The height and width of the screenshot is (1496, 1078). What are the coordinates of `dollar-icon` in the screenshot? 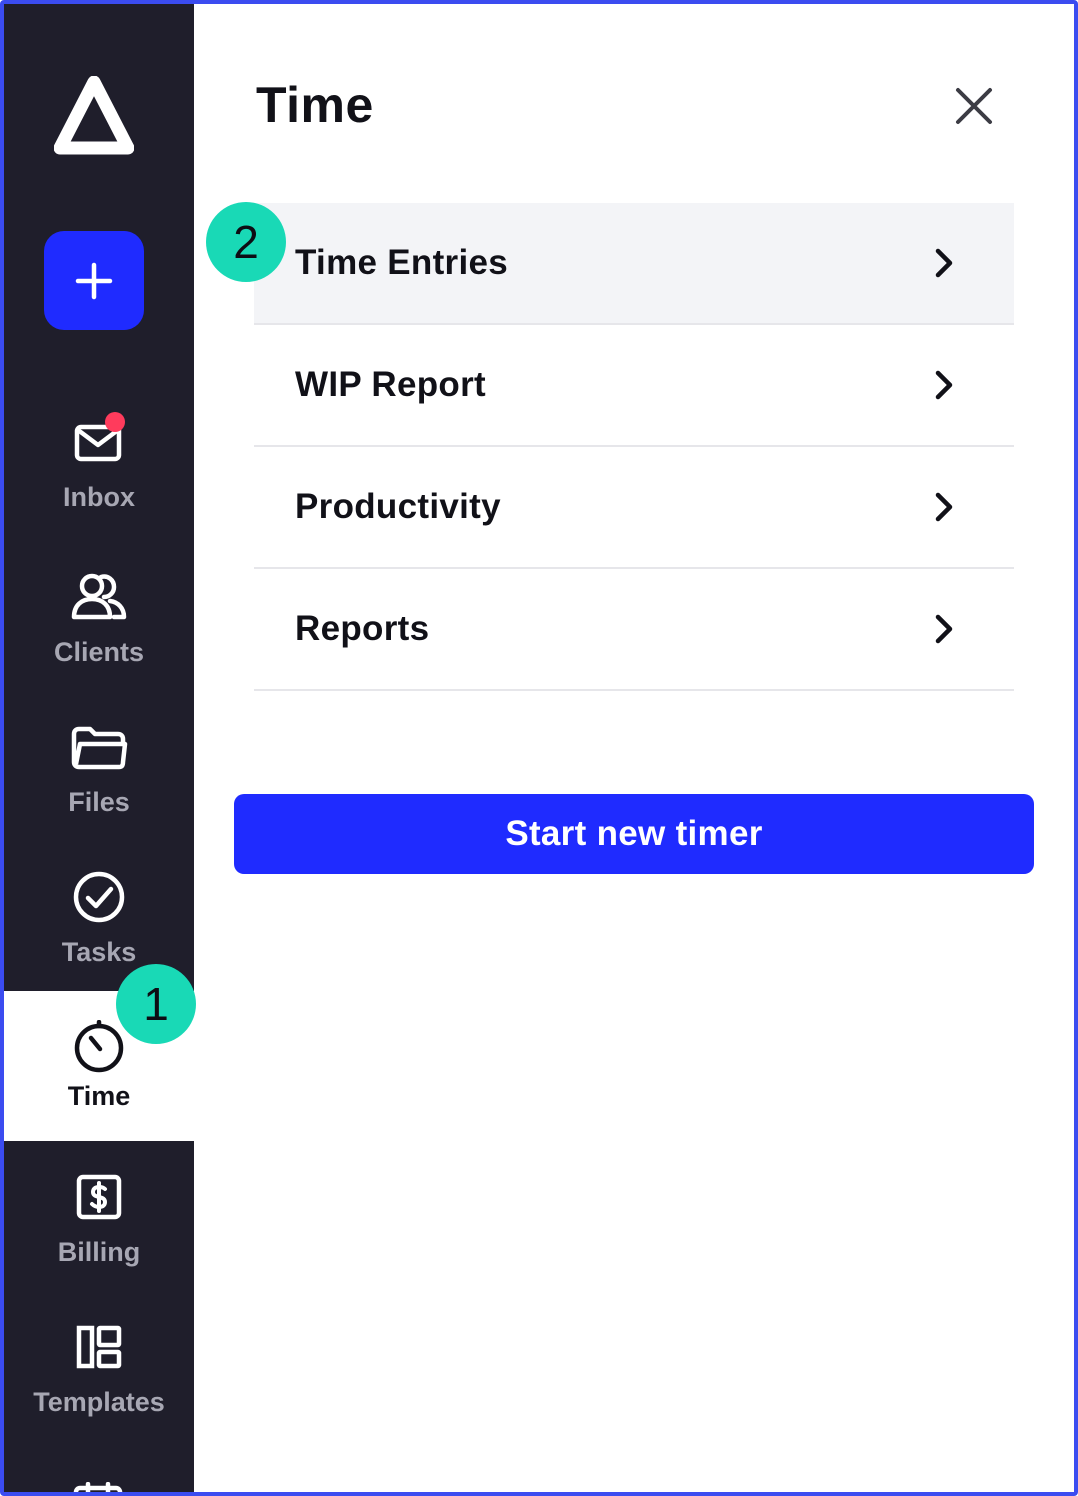 It's located at (99, 1197).